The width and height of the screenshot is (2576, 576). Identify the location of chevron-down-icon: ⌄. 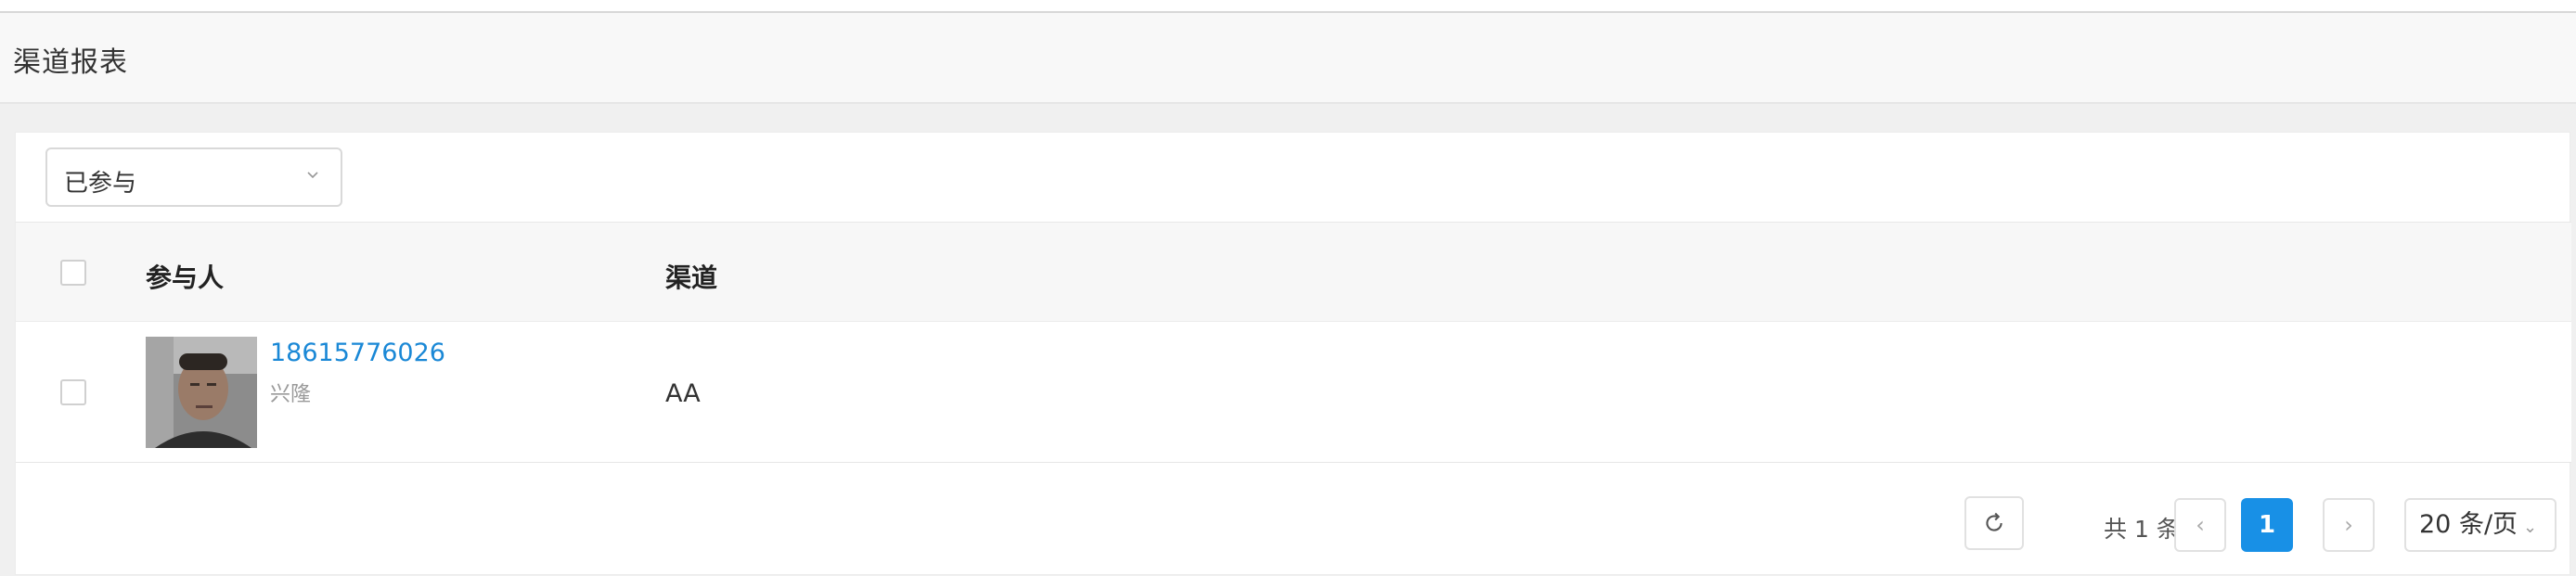
(2530, 527).